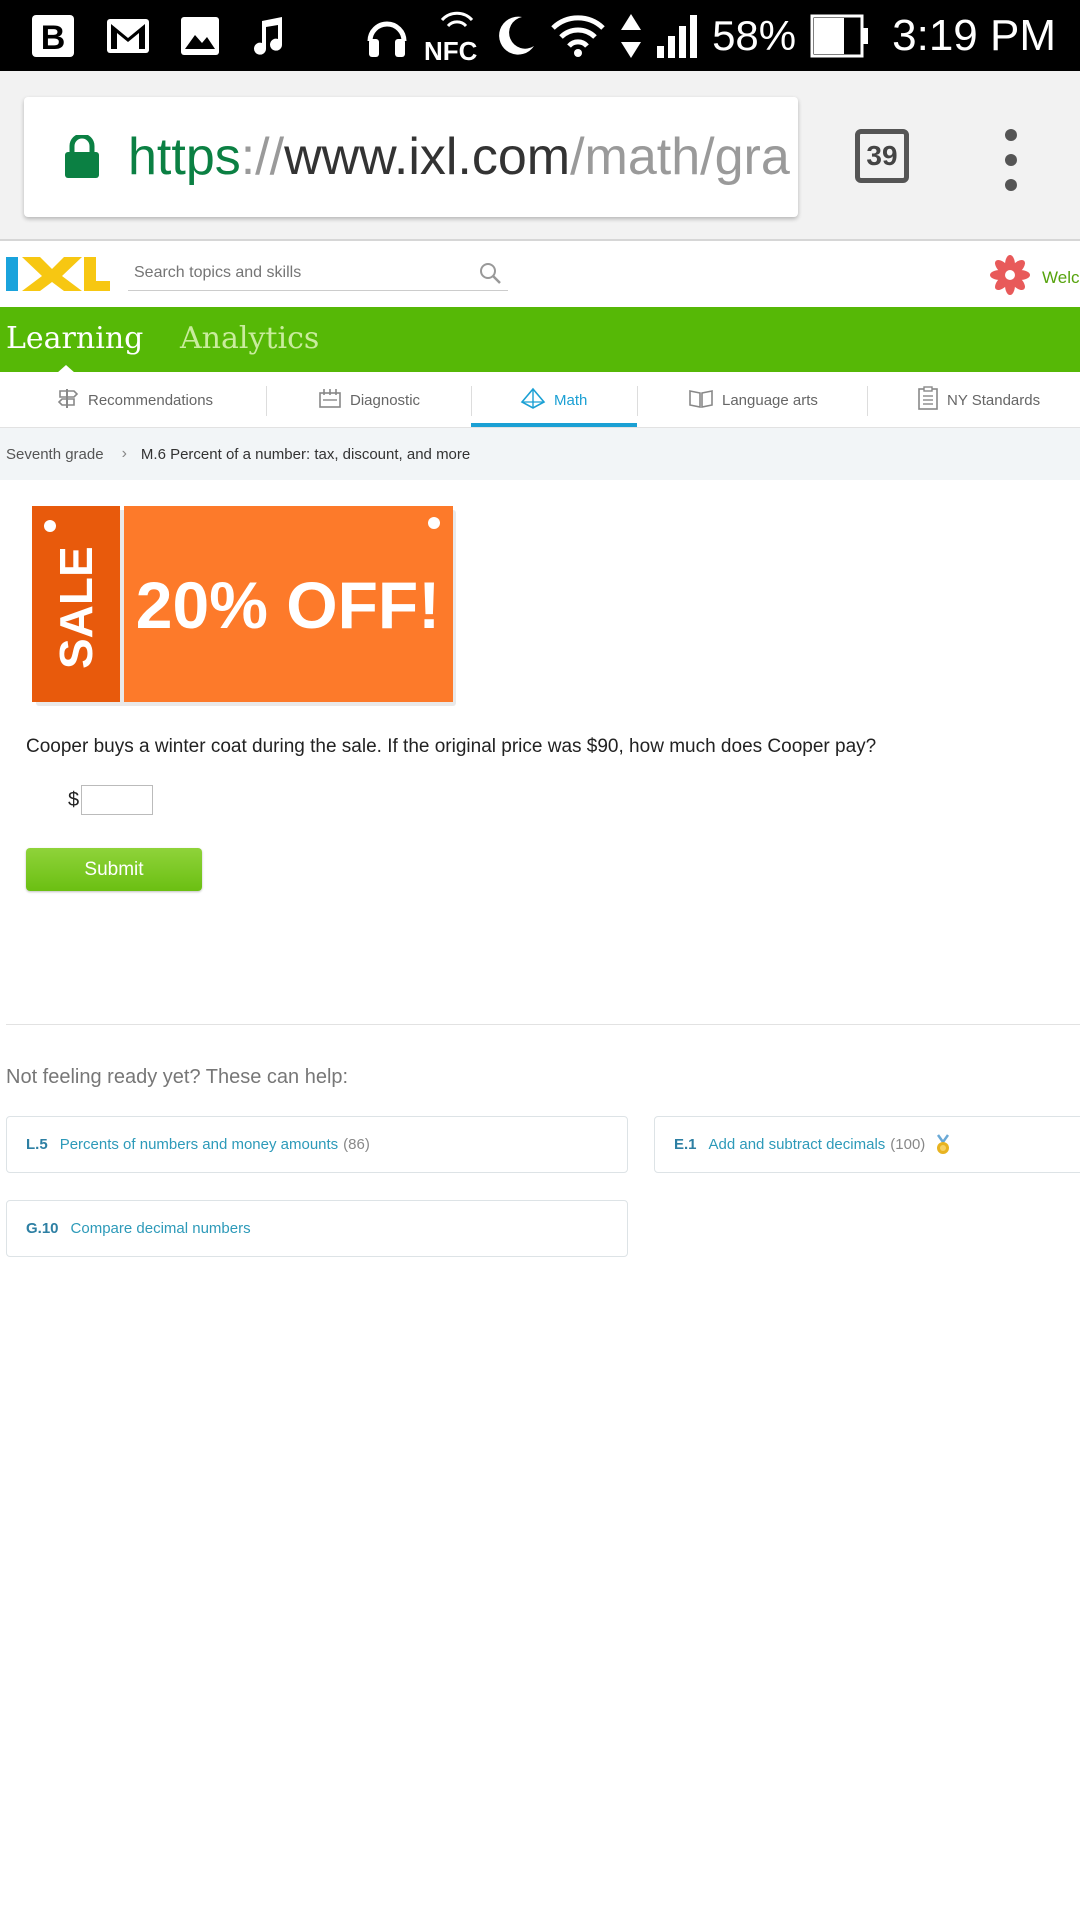 Image resolution: width=1080 pixels, height=1920 pixels. What do you see at coordinates (882, 156) in the screenshot?
I see `tab-switcher-button: 39` at bounding box center [882, 156].